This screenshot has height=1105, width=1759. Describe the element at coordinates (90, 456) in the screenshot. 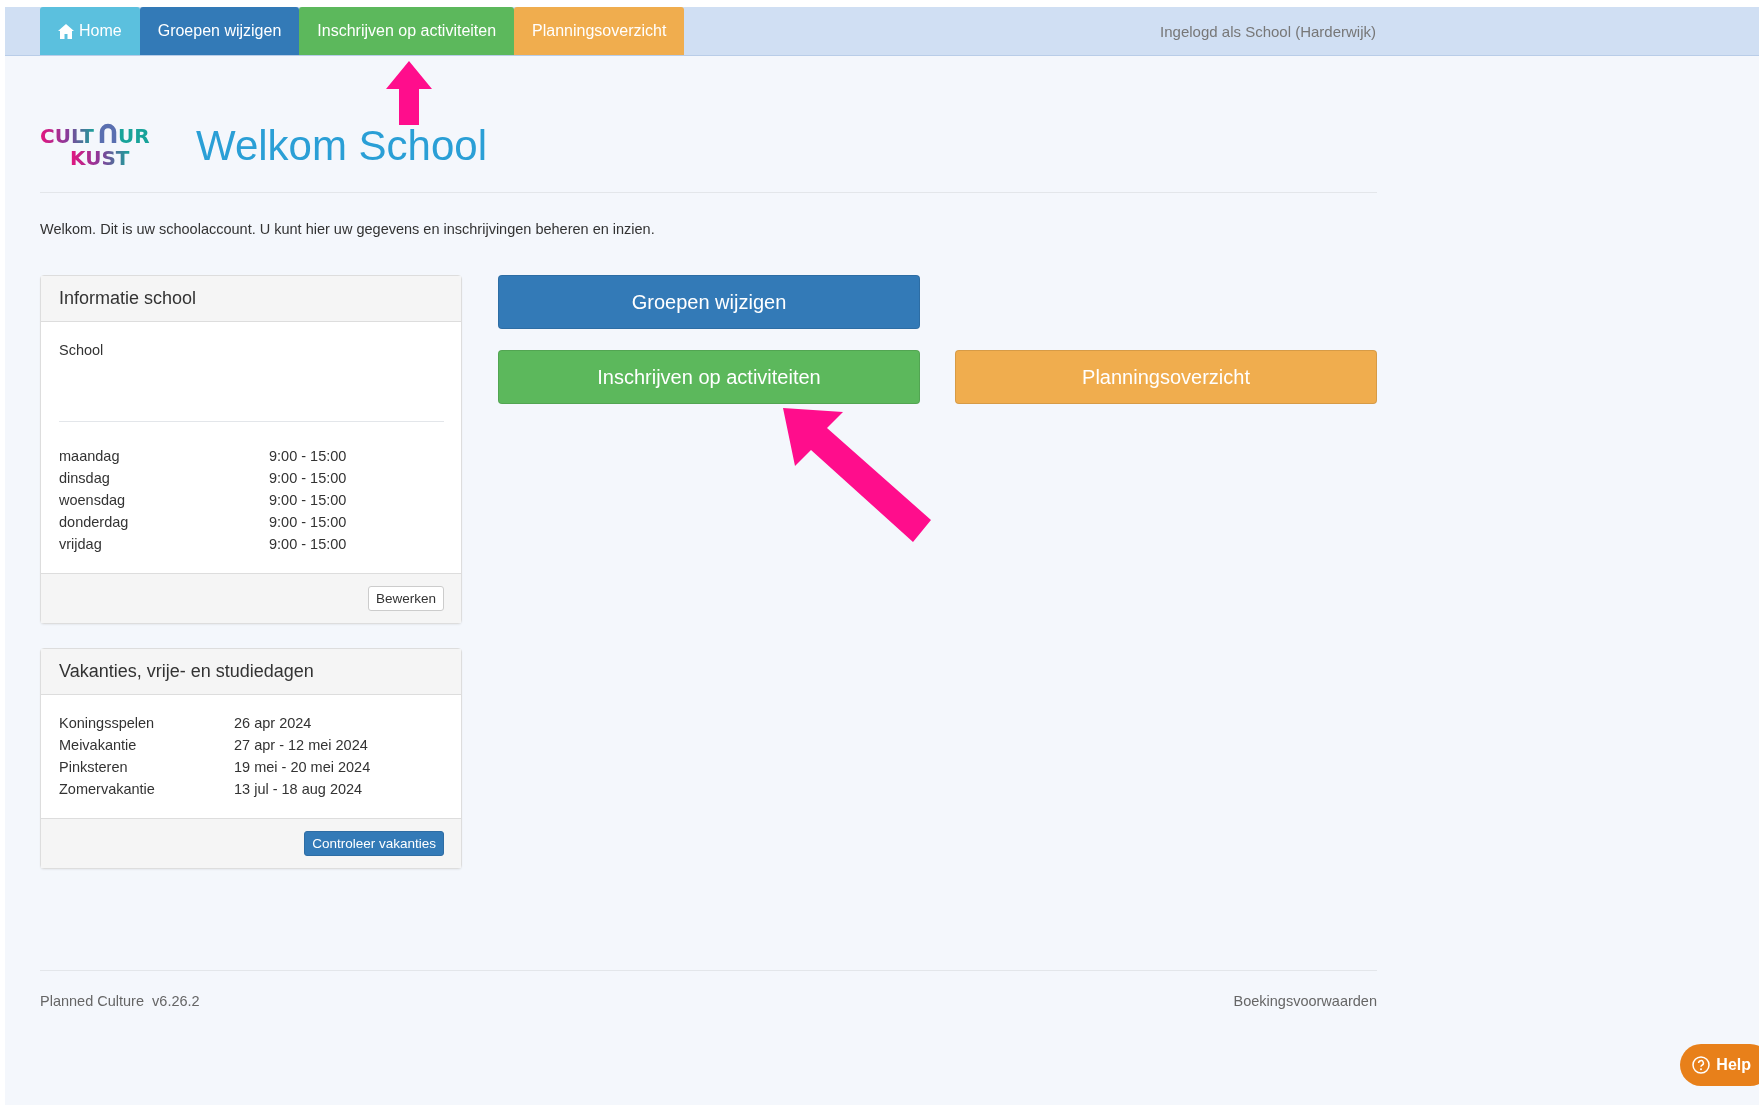

I see `weekday: maandag` at that location.